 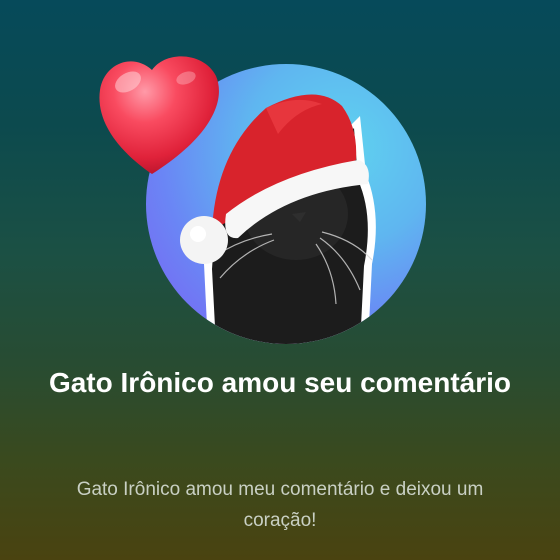 I want to click on notification-title: Gato Irônico amou seu comentário, so click(x=280, y=382).